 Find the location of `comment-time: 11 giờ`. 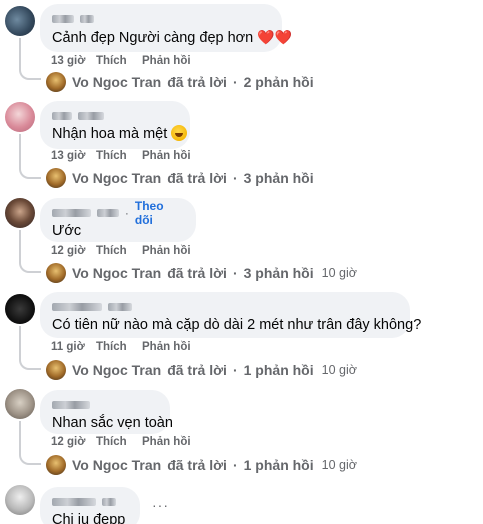

comment-time: 11 giờ is located at coordinates (73, 347).